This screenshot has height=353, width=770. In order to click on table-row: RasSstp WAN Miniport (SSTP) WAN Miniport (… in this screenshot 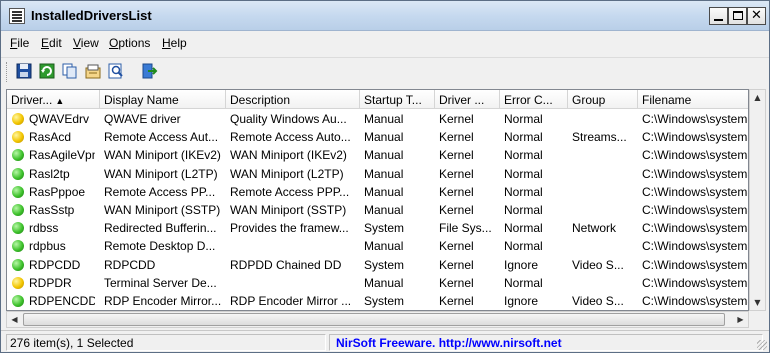, I will do `click(377, 210)`.